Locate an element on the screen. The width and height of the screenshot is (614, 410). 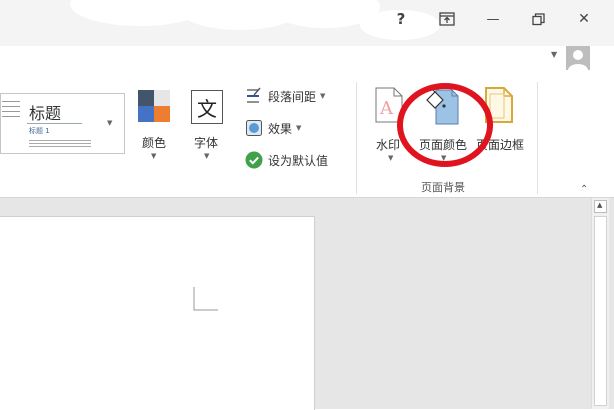
checkmark-icon is located at coordinates (254, 160).